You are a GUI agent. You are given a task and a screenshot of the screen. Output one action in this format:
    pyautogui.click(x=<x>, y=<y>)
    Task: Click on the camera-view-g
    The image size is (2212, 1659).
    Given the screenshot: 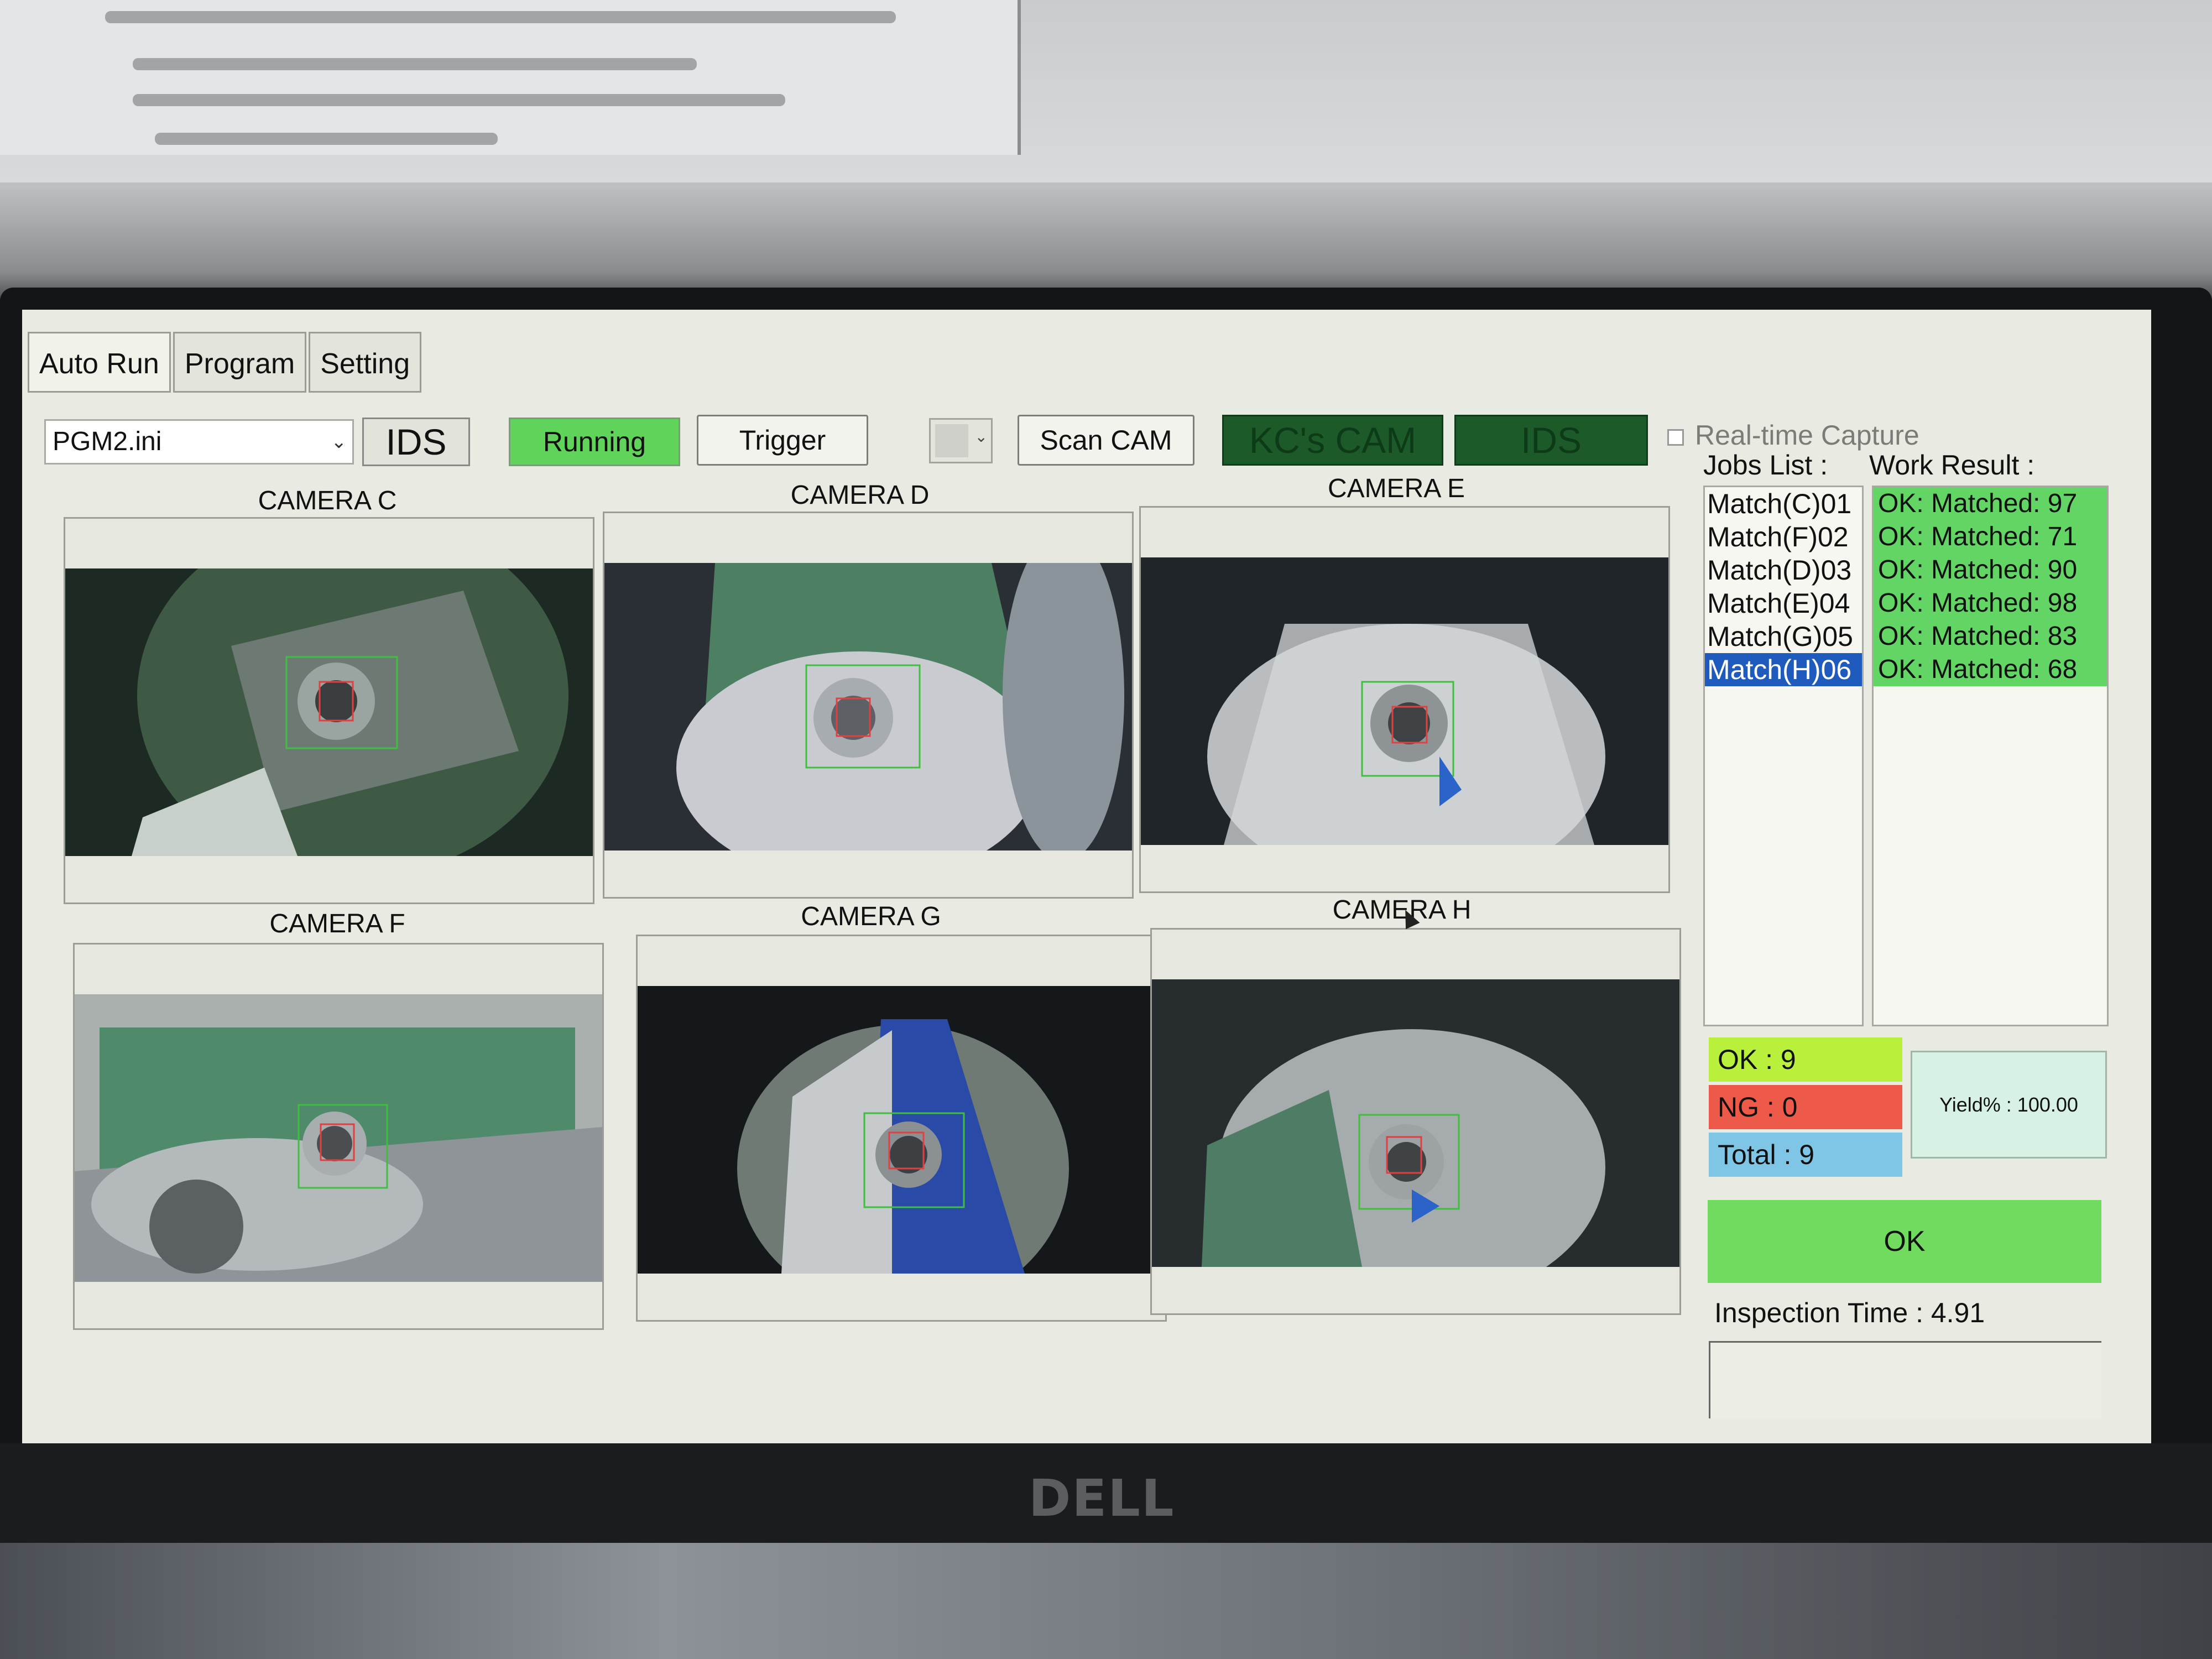 What is the action you would take?
    pyautogui.click(x=902, y=1129)
    